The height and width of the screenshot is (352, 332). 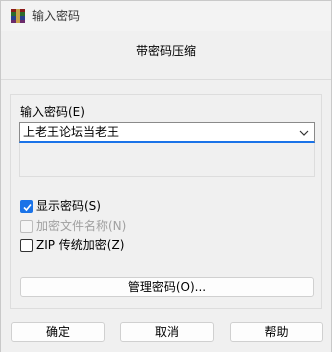 What do you see at coordinates (165, 51) in the screenshot?
I see `dialog-subtitle: 带密码压缩` at bounding box center [165, 51].